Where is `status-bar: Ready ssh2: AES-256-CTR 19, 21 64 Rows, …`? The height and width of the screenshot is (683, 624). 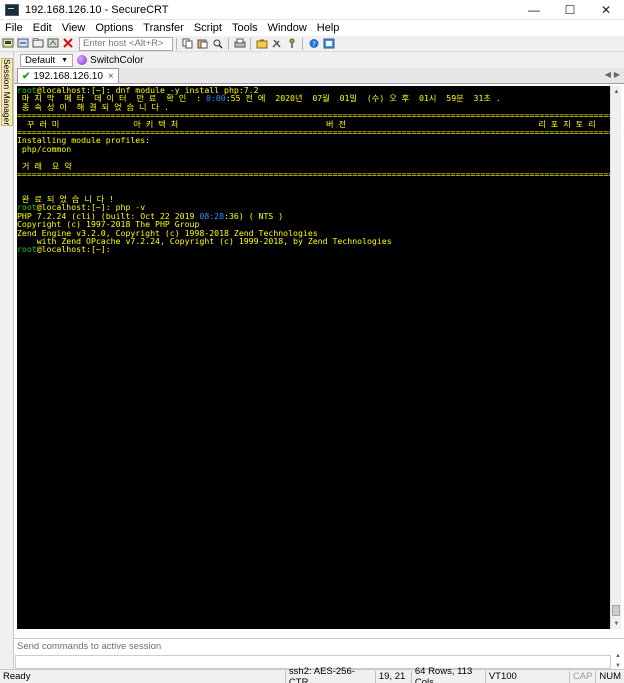
status-bar: Ready ssh2: AES-256-CTR 19, 21 64 Rows, … is located at coordinates (312, 674).